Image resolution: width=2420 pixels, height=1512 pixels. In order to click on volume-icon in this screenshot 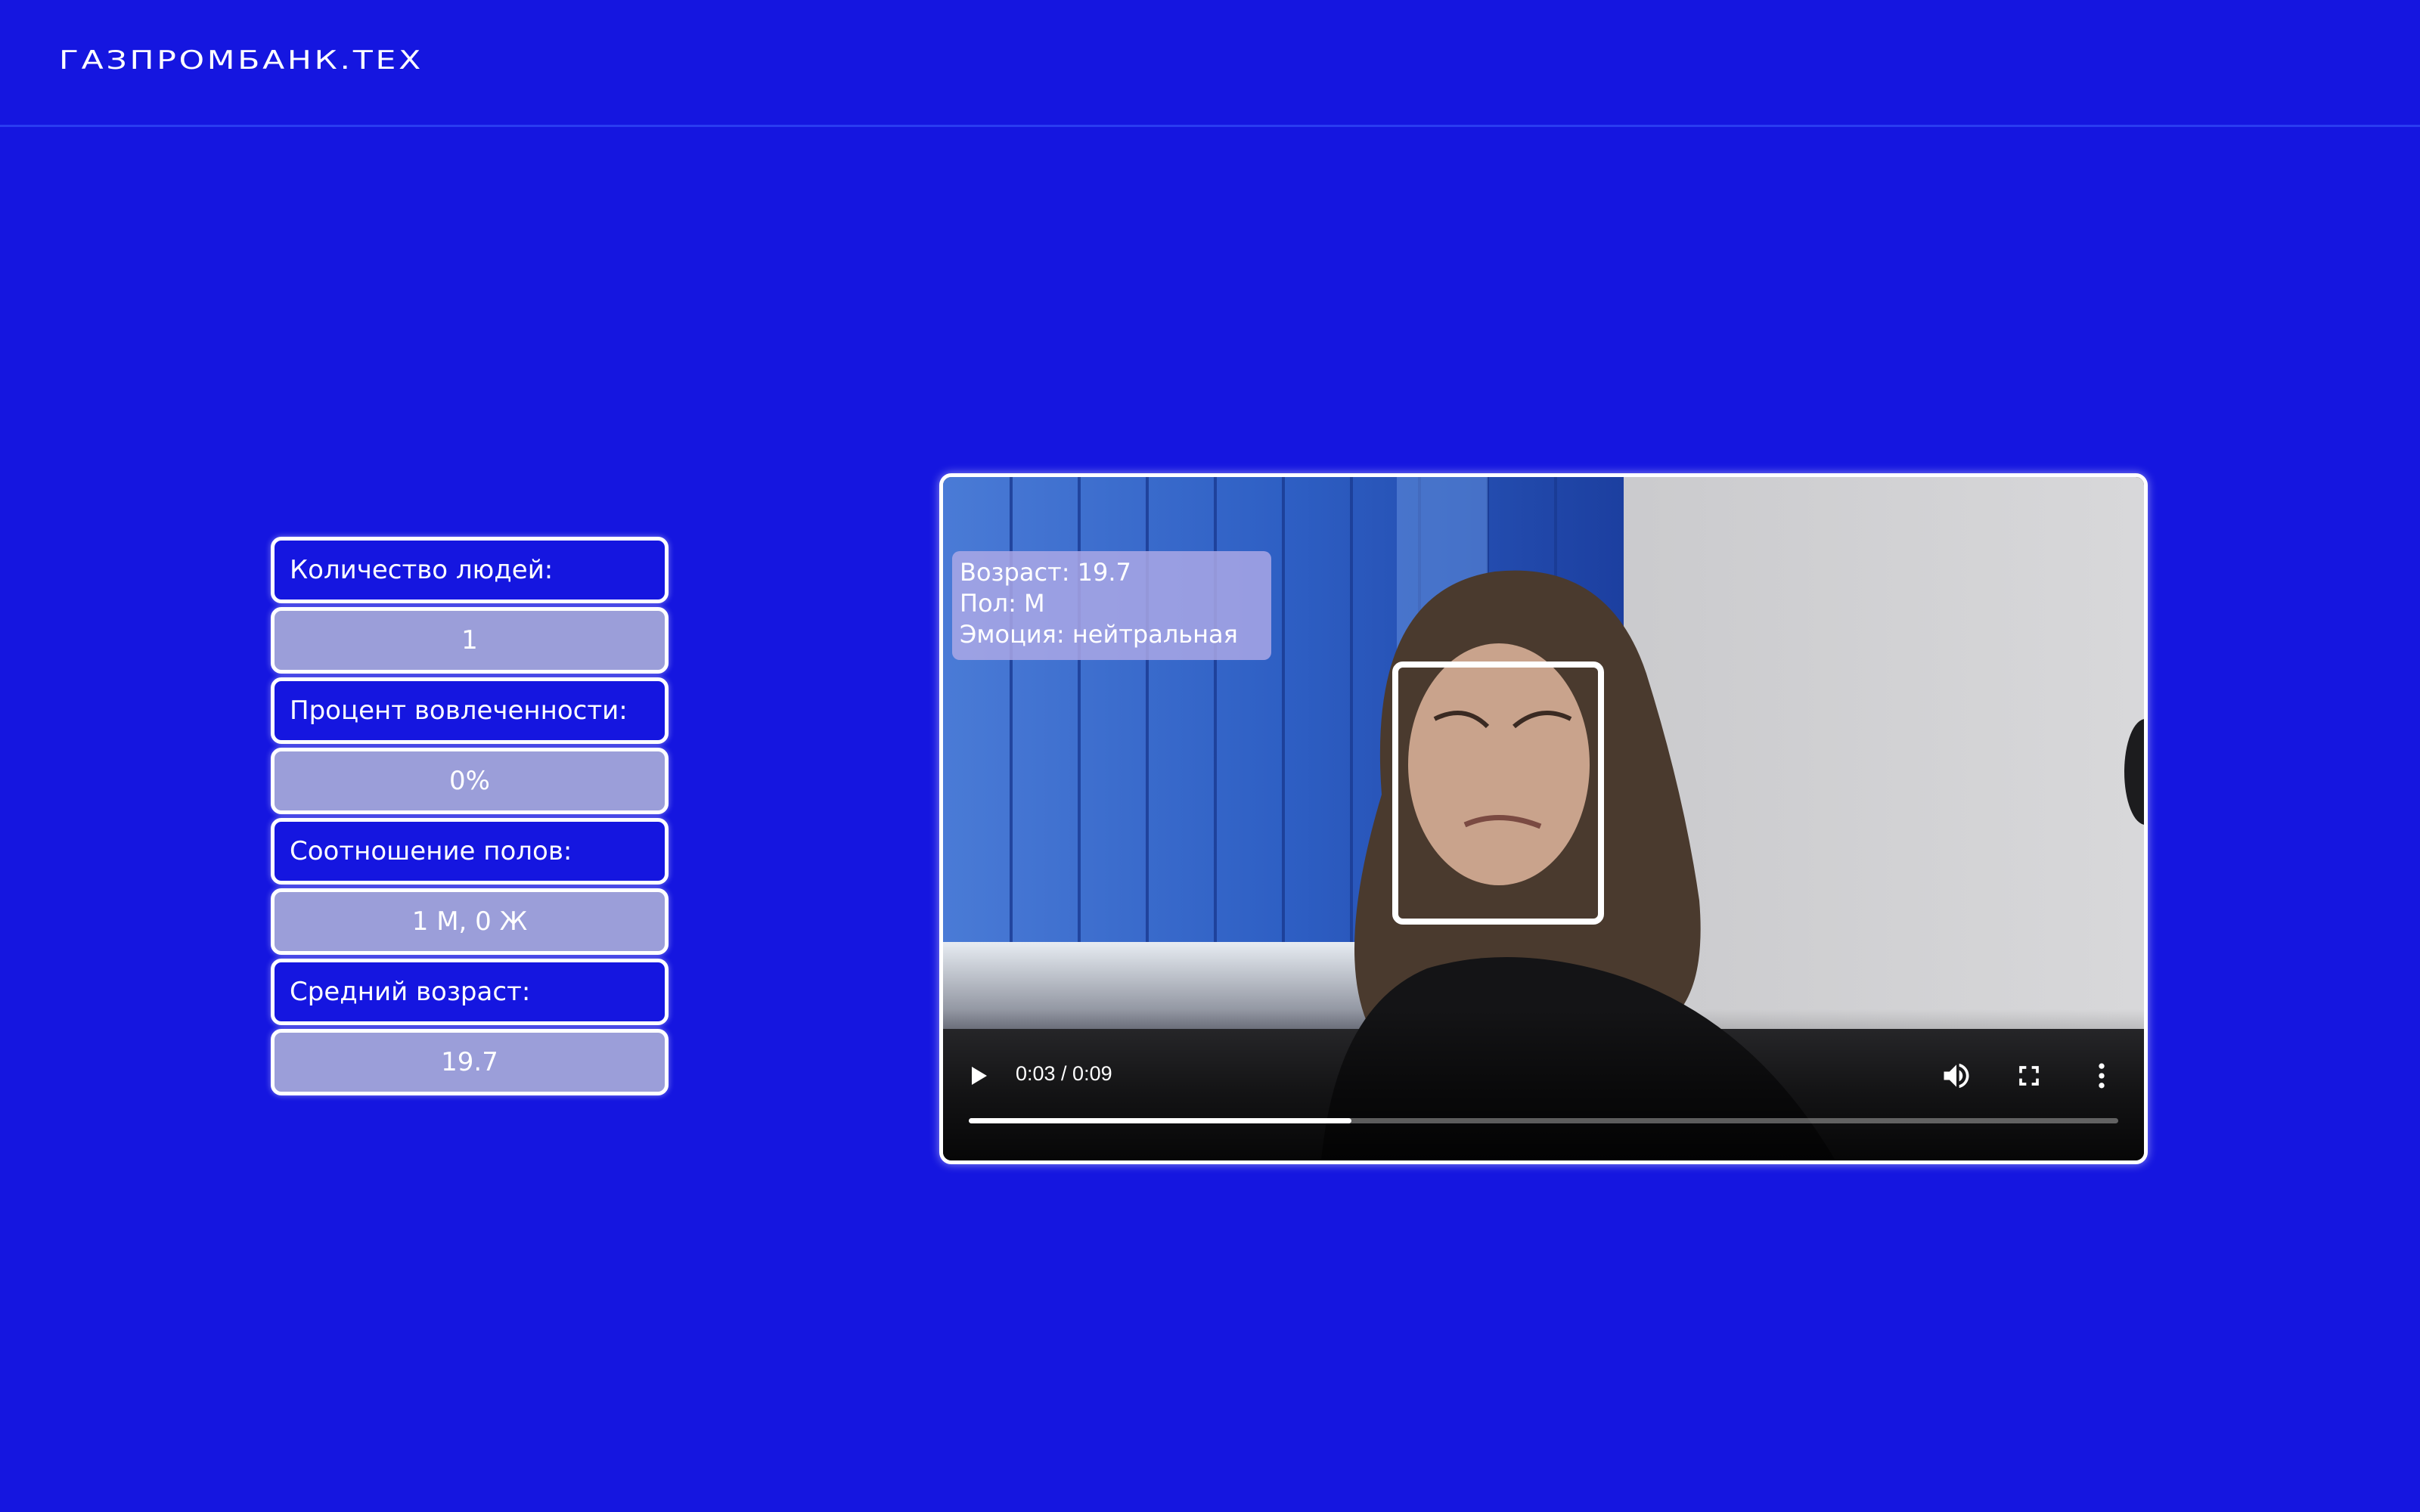, I will do `click(1957, 1075)`.